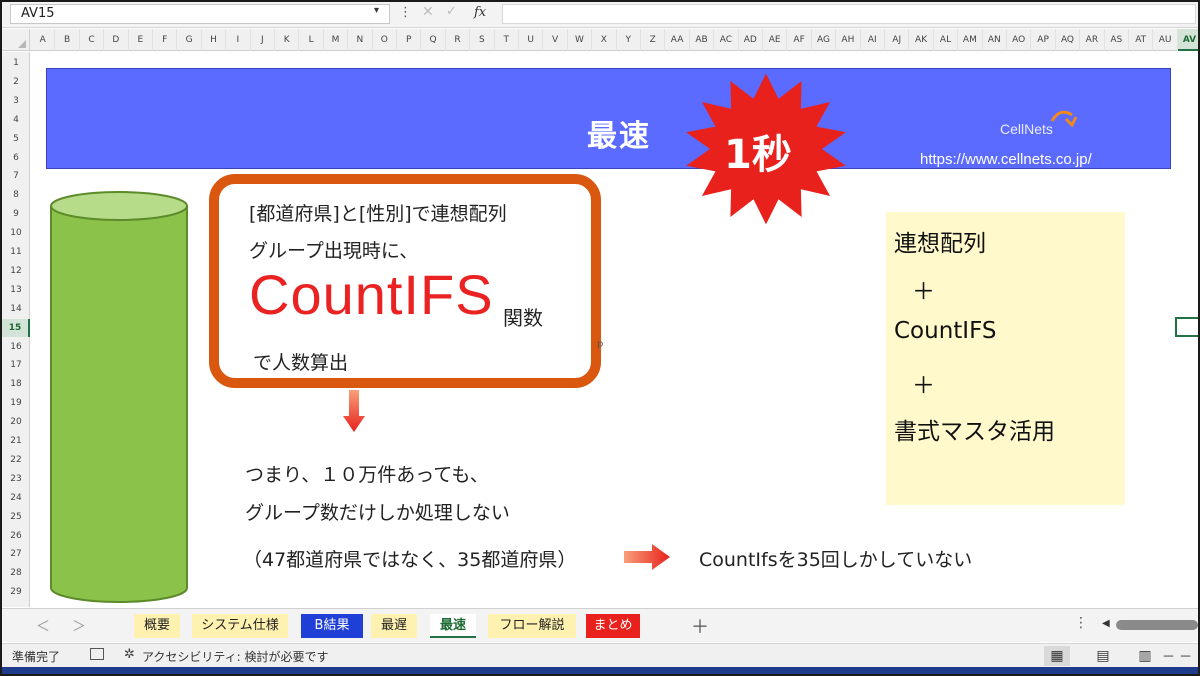 This screenshot has height=676, width=1200. What do you see at coordinates (16, 63) in the screenshot?
I see `row-header-1: 1` at bounding box center [16, 63].